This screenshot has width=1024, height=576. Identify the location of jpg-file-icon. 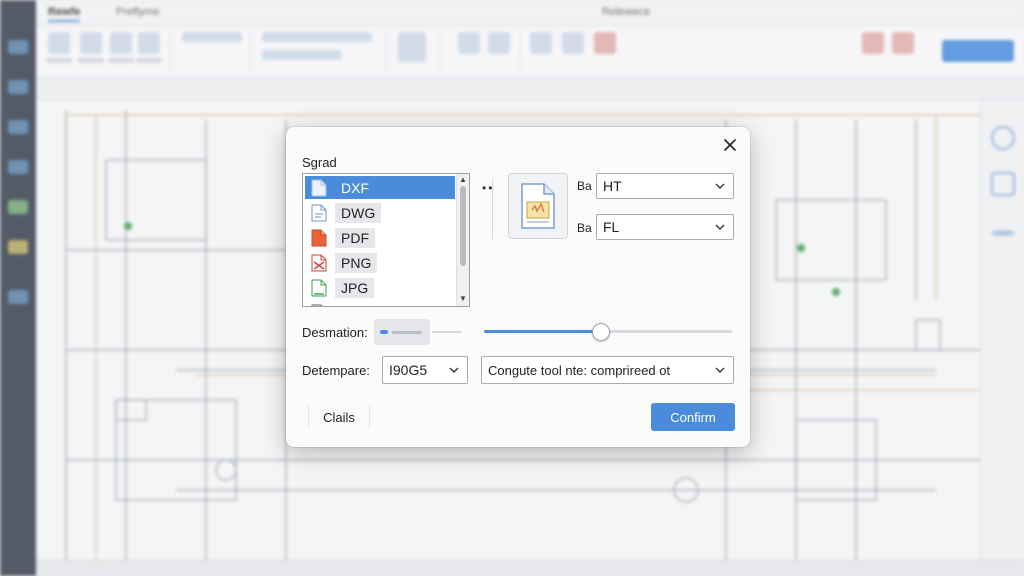
(319, 287).